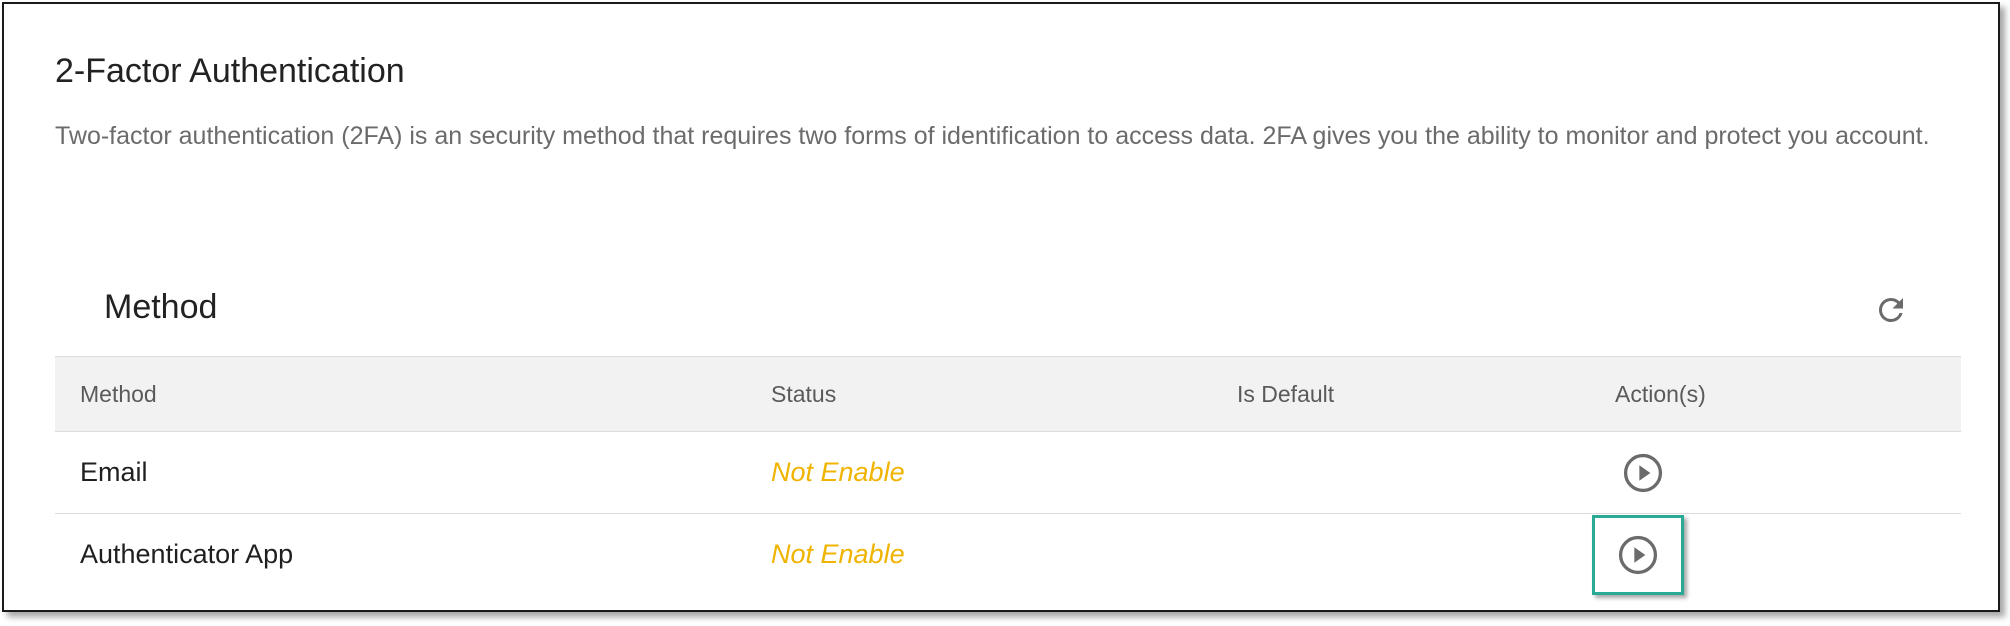 The image size is (2010, 626). Describe the element at coordinates (187, 554) in the screenshot. I see `method-name: Authenticator App` at that location.